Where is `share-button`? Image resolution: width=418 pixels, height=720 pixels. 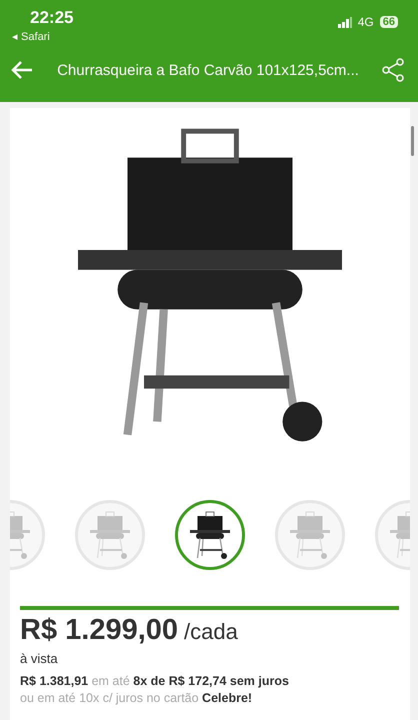
share-button is located at coordinates (393, 70).